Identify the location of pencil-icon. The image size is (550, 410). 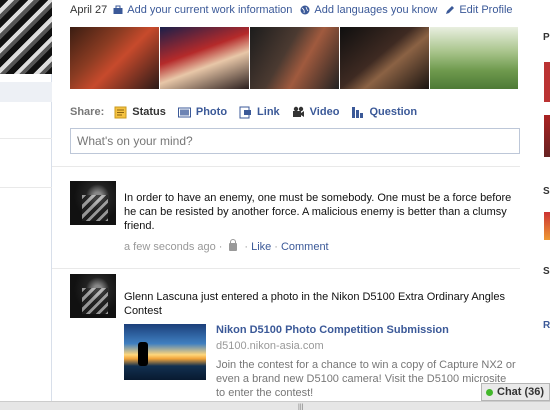
(450, 10).